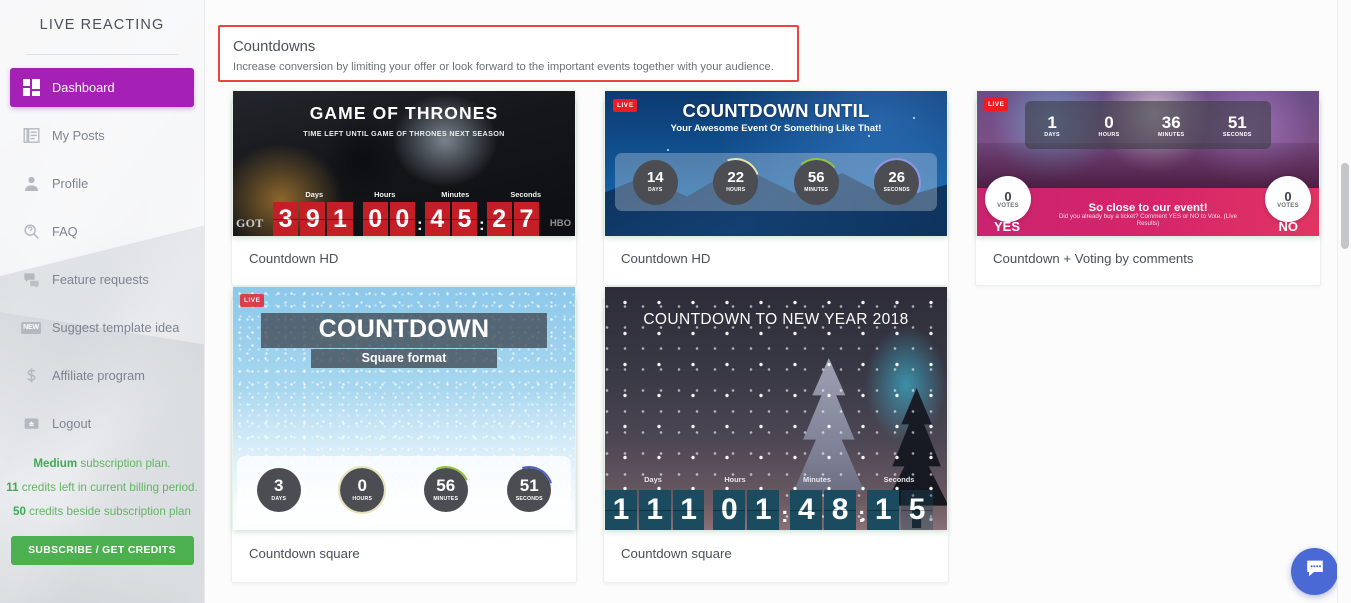 The image size is (1351, 603). What do you see at coordinates (102, 183) in the screenshot?
I see `sidebar-item-profile: Profile` at bounding box center [102, 183].